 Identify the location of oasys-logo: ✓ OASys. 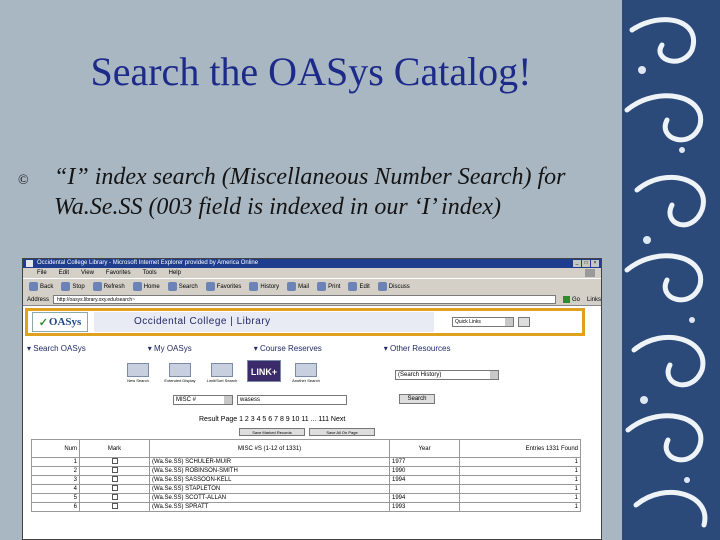
(60, 322).